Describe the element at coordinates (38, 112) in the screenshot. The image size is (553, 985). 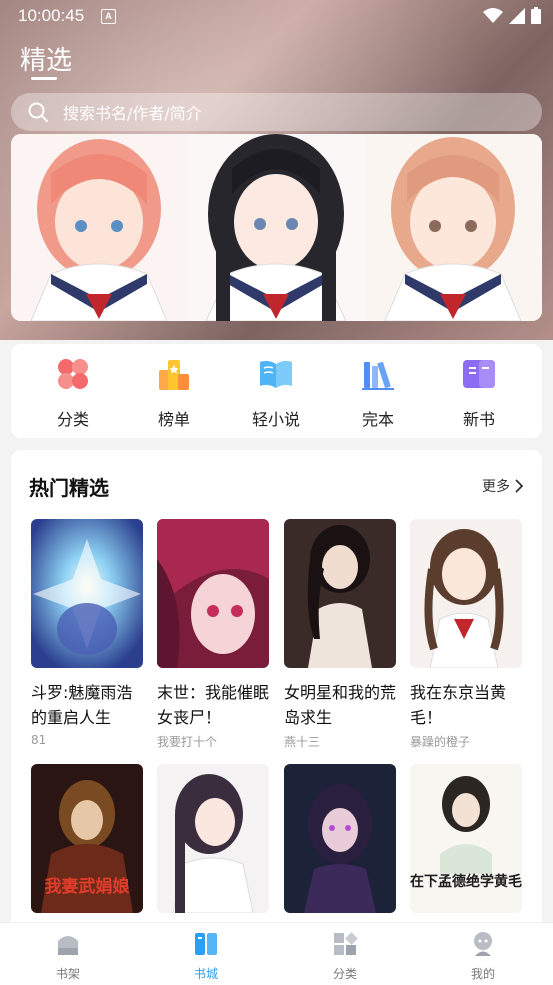
I see `search-icon` at that location.